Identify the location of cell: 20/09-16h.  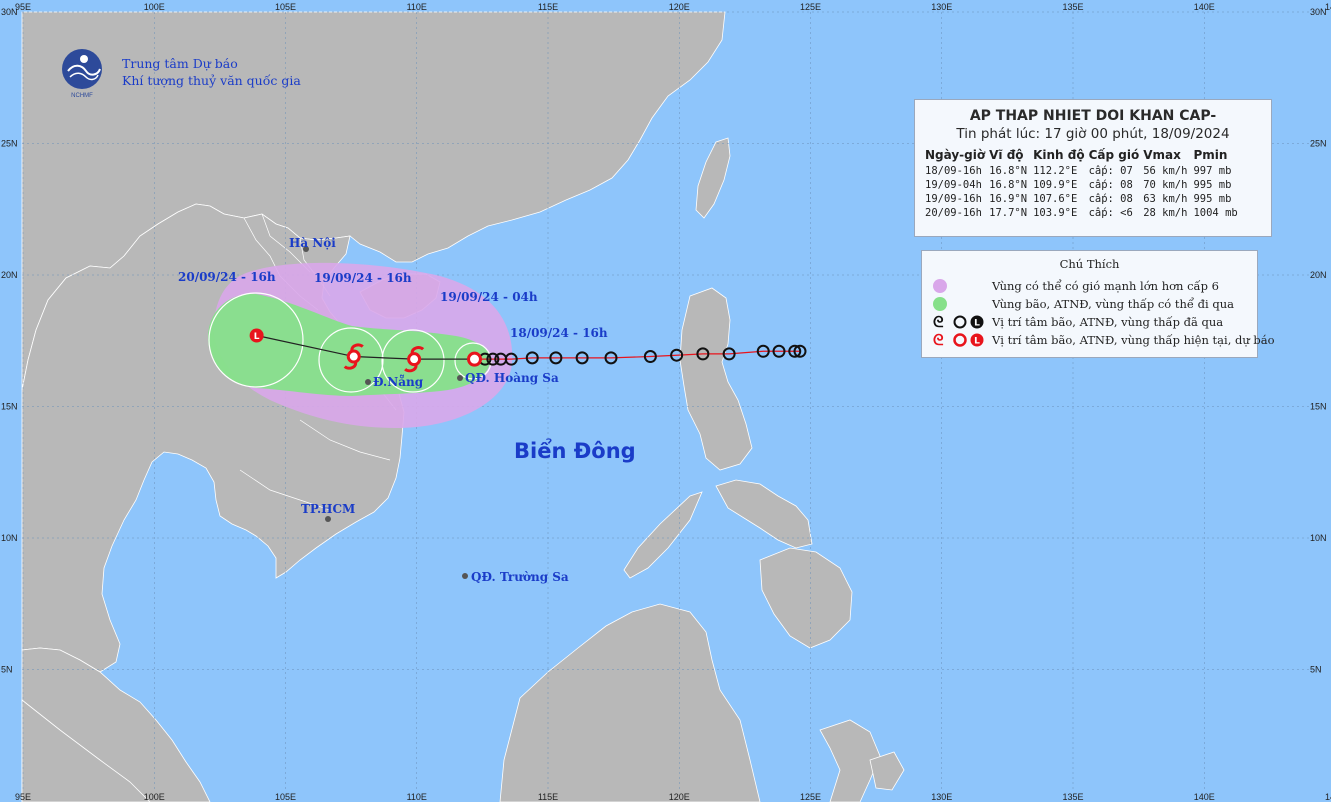
(953, 213).